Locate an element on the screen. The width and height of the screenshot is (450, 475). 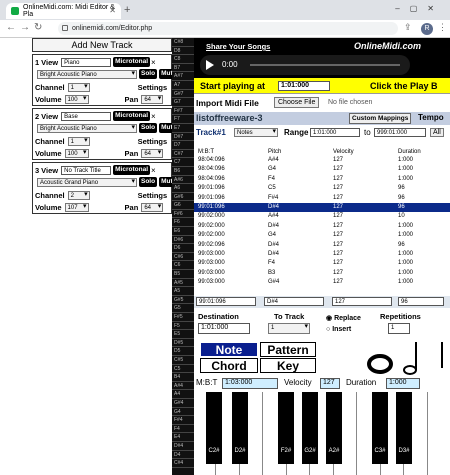
strip-key: D5 is located at coordinates (183, 351).